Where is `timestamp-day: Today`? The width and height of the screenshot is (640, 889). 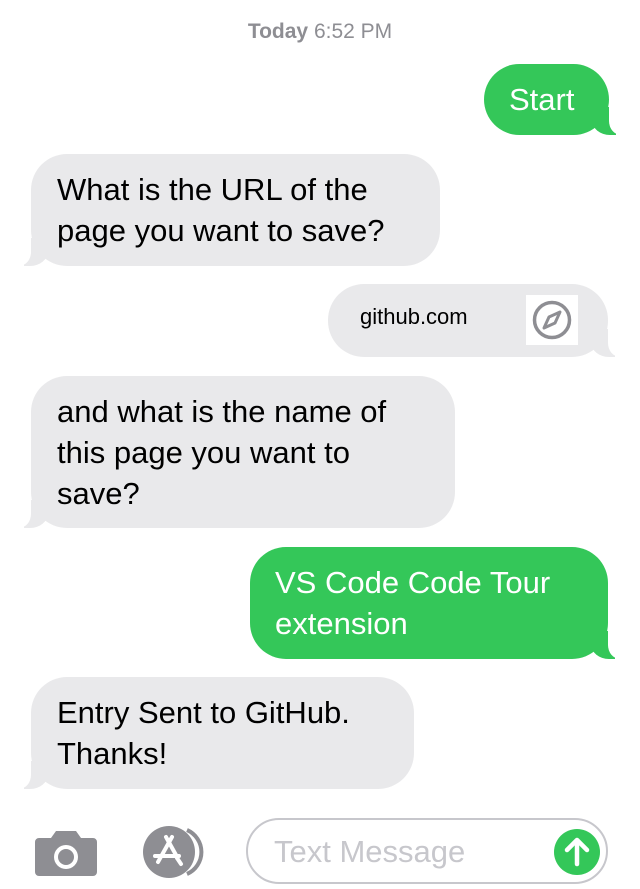
timestamp-day: Today is located at coordinates (278, 31).